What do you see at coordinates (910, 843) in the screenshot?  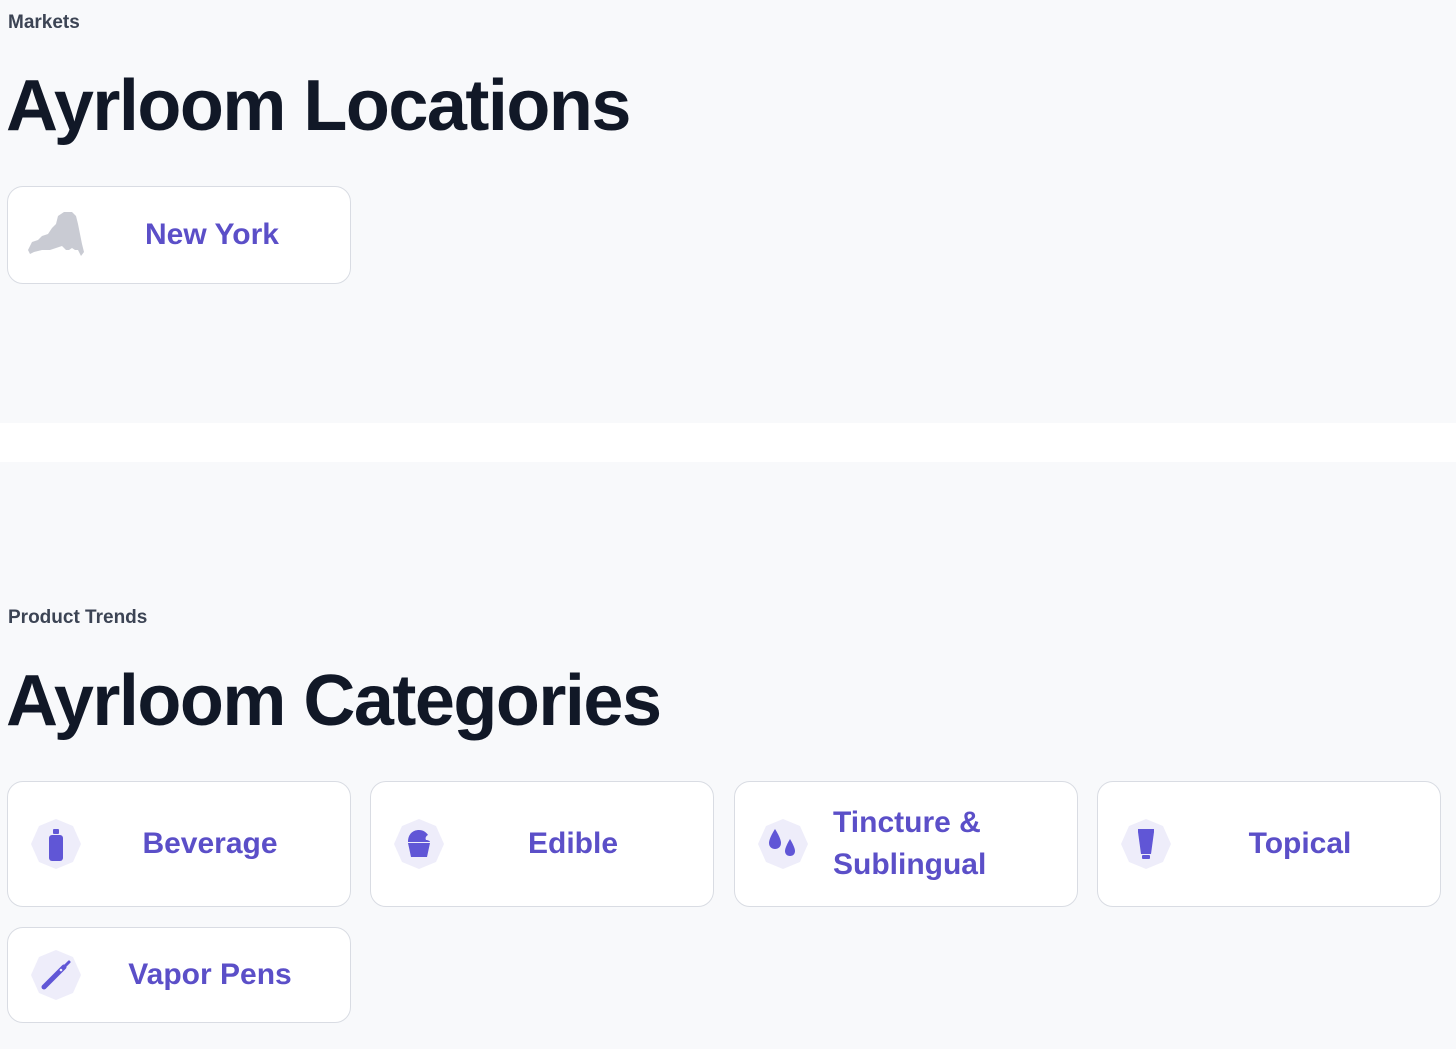 I see `category-card-label: Tincture & Sublingual` at bounding box center [910, 843].